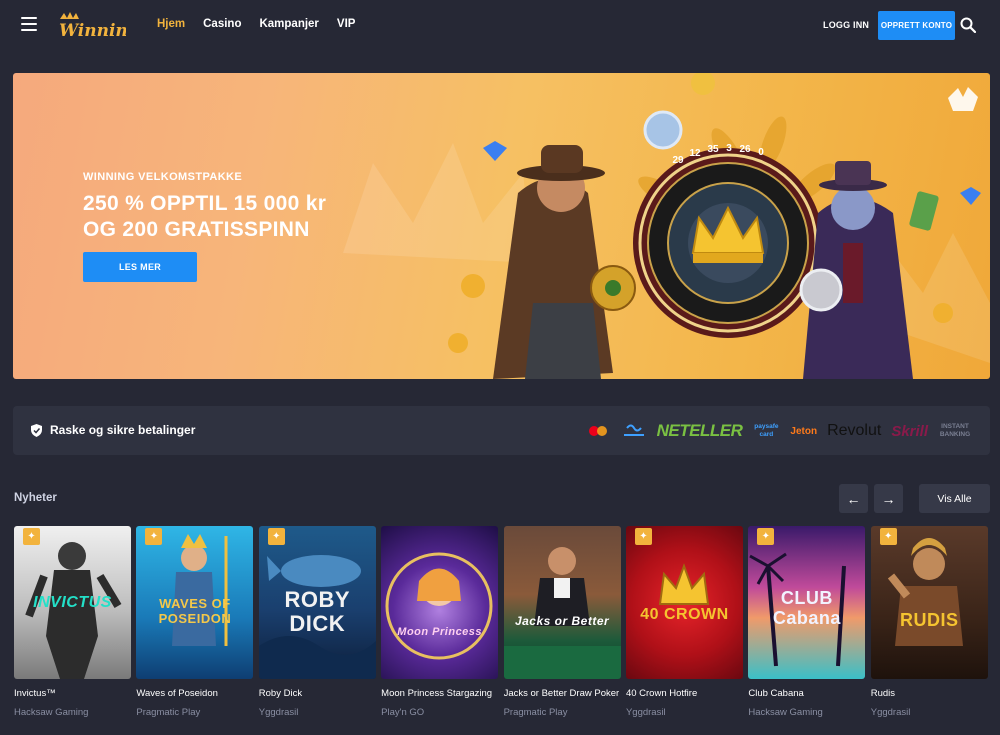  I want to click on read-more-button: LES MER, so click(140, 267).